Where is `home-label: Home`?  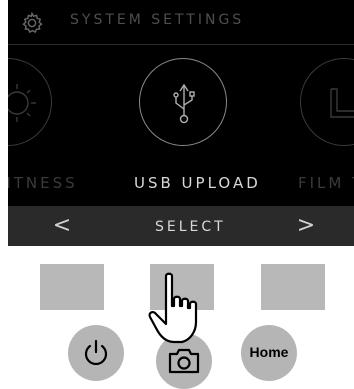 home-label: Home is located at coordinates (269, 352).